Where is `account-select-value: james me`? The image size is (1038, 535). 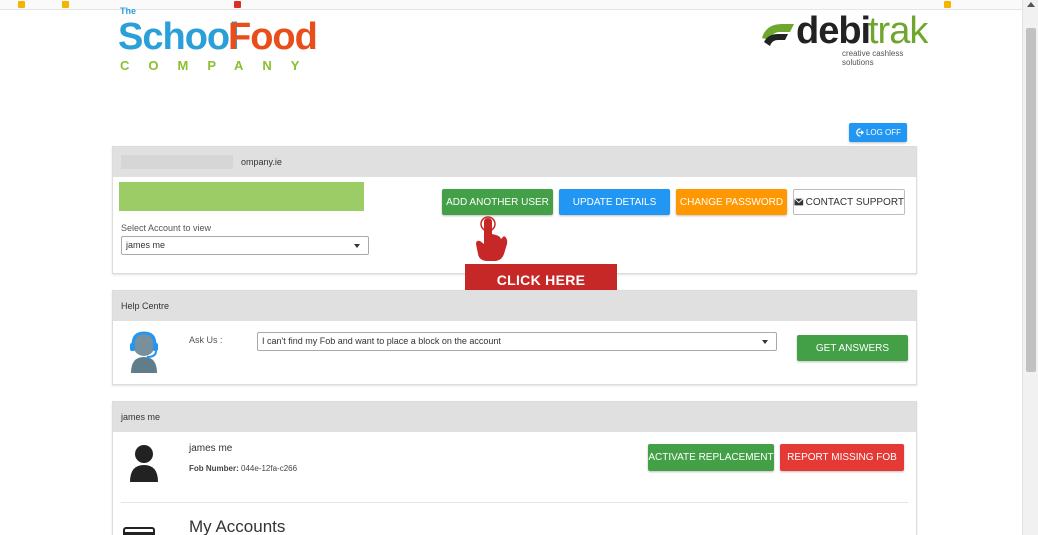 account-select-value: james me is located at coordinates (146, 245).